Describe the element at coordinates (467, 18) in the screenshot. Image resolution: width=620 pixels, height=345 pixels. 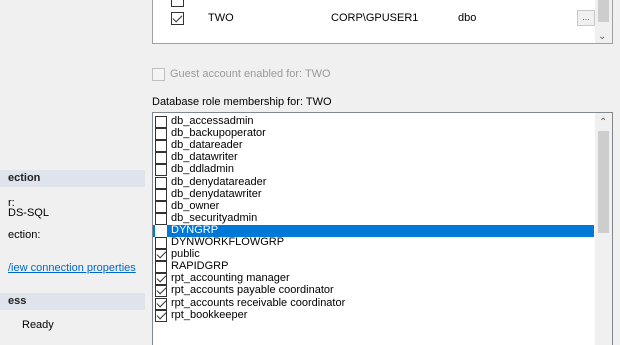
I see `schema-cell: dbo` at that location.